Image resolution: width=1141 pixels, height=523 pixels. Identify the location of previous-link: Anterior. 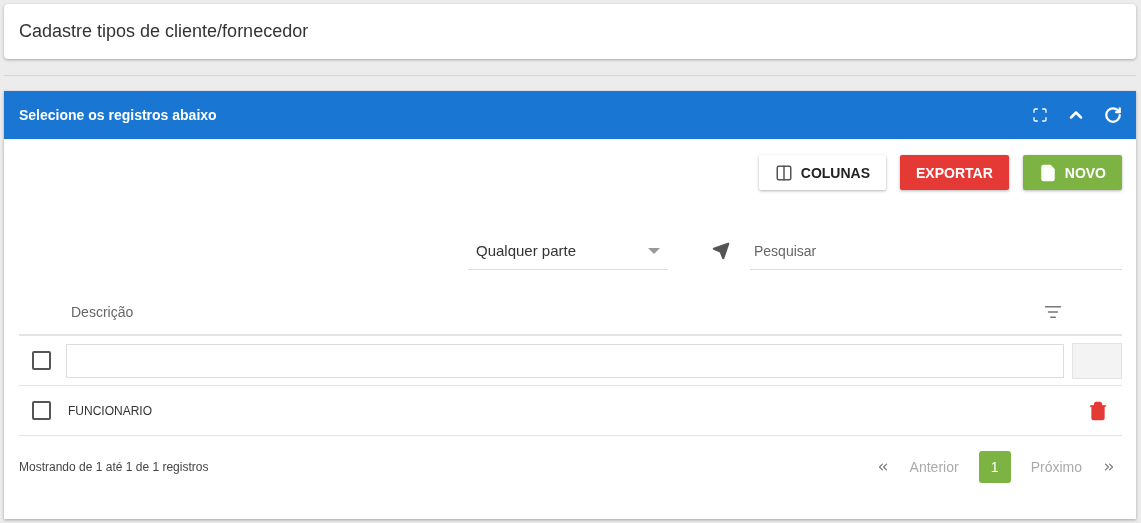
(934, 467).